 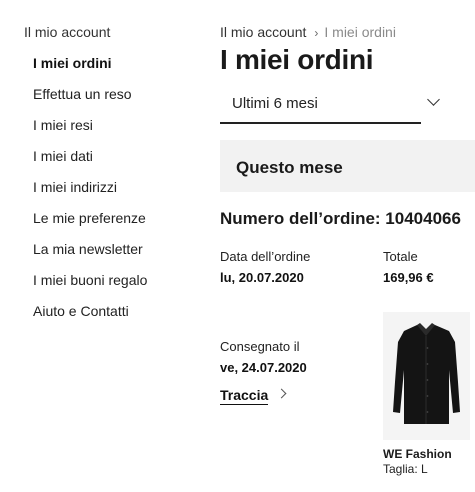 What do you see at coordinates (263, 32) in the screenshot?
I see `breadcrumb-root-link: Il mio account` at bounding box center [263, 32].